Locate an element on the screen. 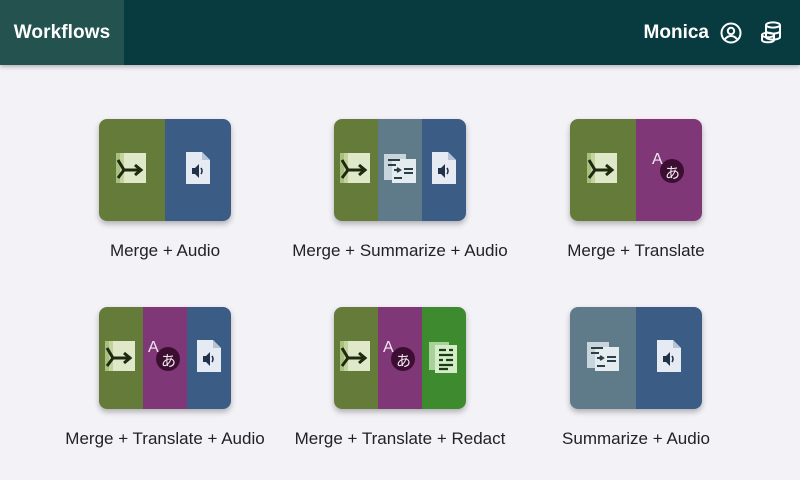 The width and height of the screenshot is (800, 480). redact-icon is located at coordinates (444, 358).